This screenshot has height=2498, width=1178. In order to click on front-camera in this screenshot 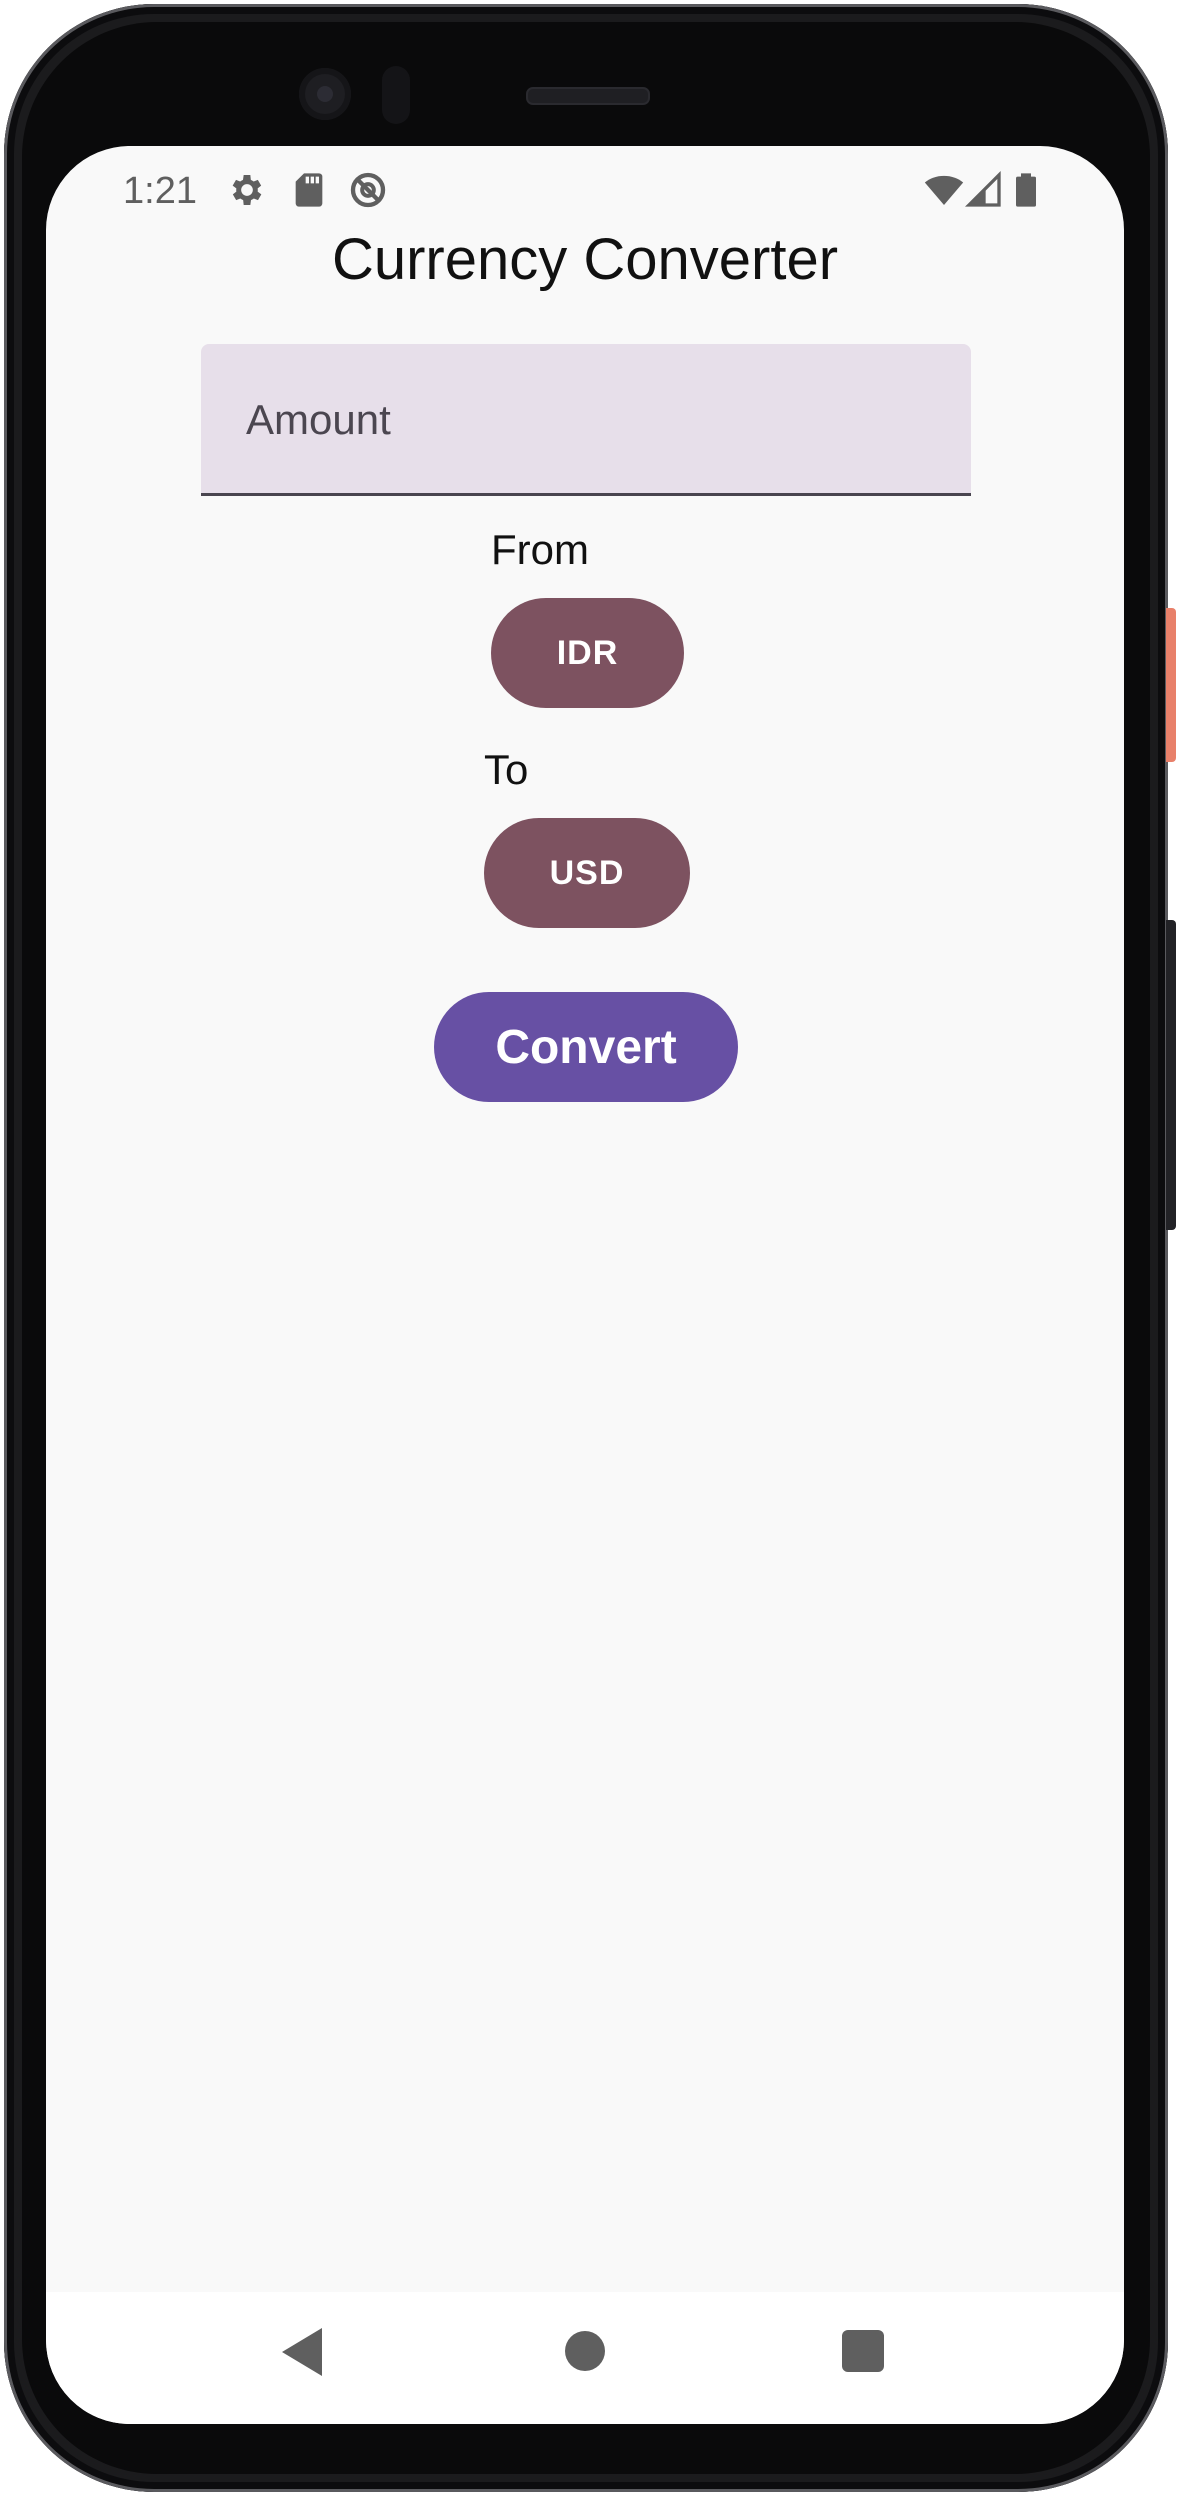, I will do `click(325, 94)`.